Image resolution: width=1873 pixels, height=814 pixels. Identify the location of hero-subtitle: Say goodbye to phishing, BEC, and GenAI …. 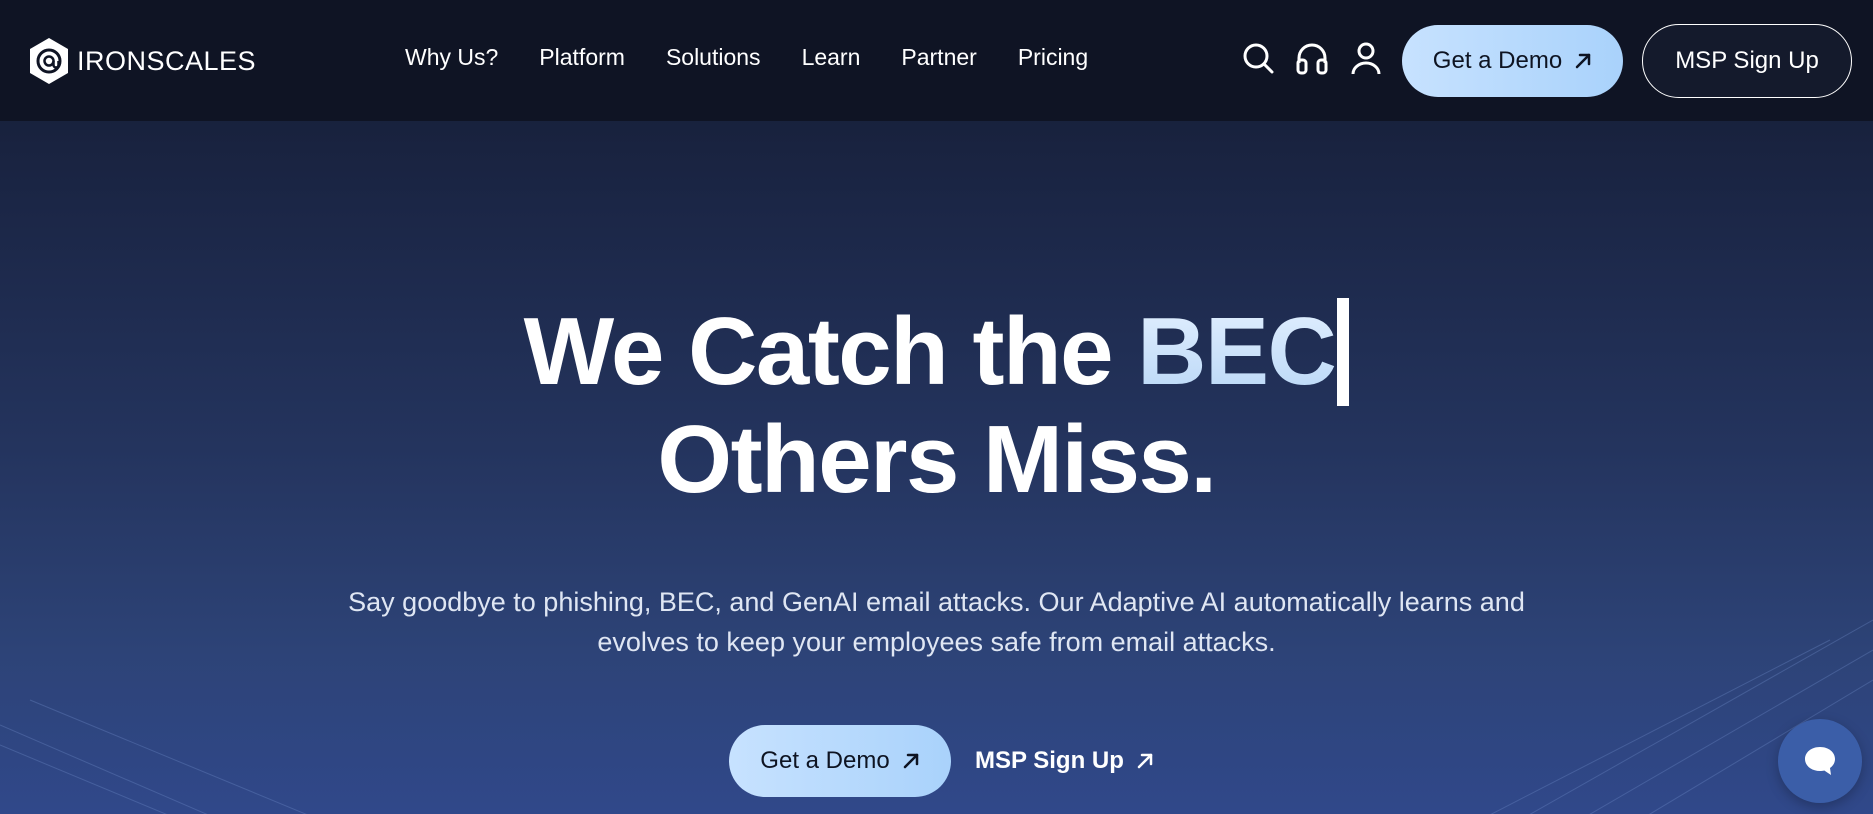
(936, 622).